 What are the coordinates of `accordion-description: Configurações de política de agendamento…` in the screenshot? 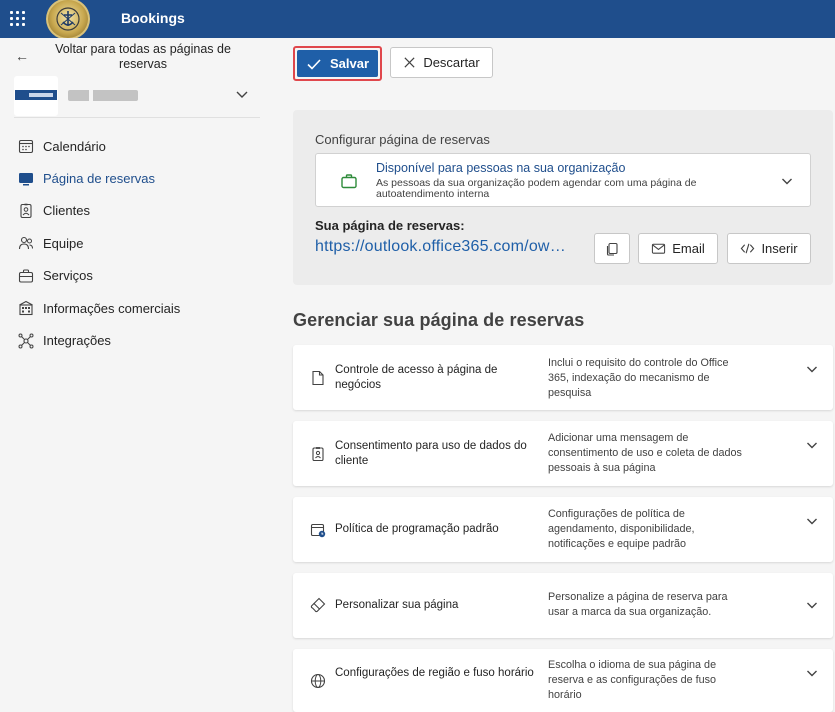 It's located at (621, 529).